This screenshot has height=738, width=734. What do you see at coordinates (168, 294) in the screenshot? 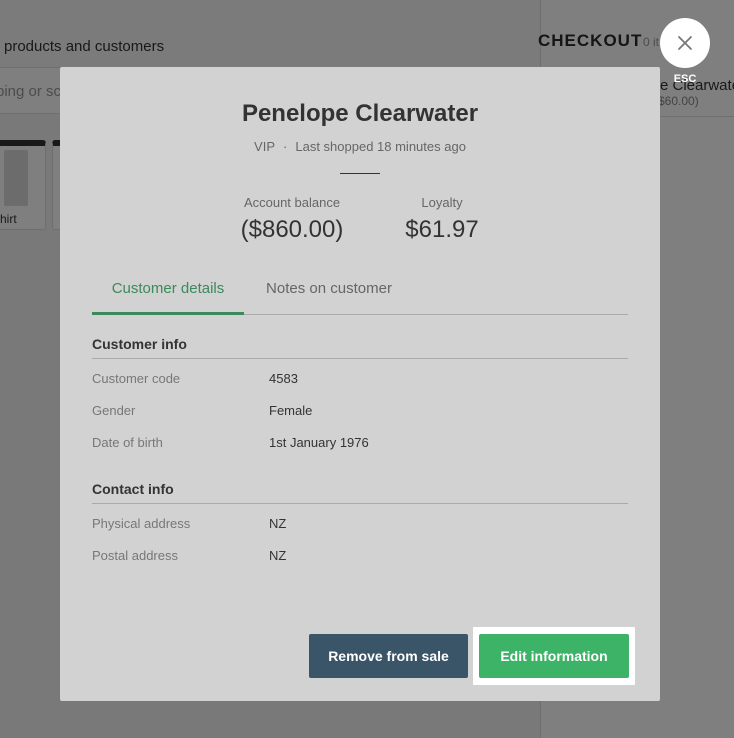
I see `tab-customer-details: Customer details` at bounding box center [168, 294].